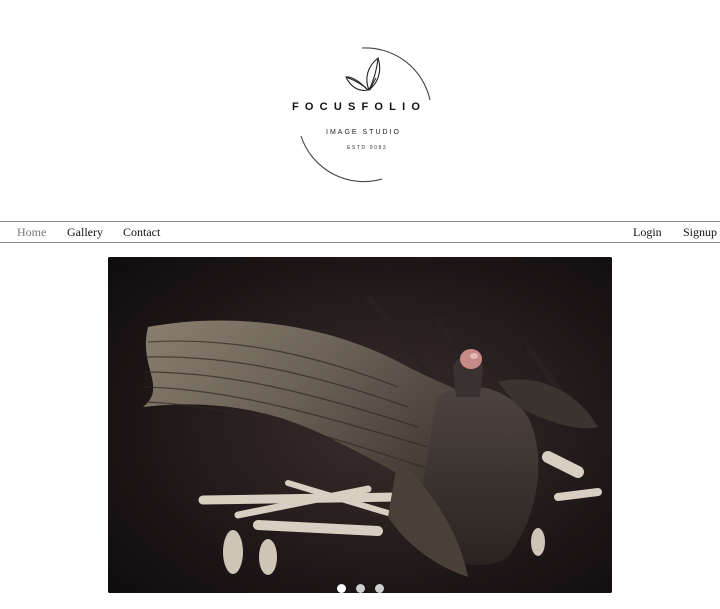  I want to click on leaf-icon, so click(363, 74).